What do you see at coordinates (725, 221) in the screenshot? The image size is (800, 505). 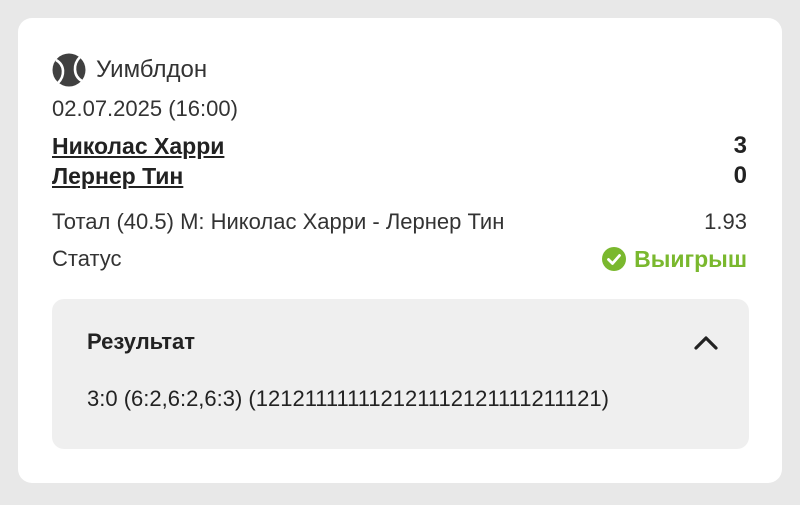 I see `bet-odds: 1.93` at bounding box center [725, 221].